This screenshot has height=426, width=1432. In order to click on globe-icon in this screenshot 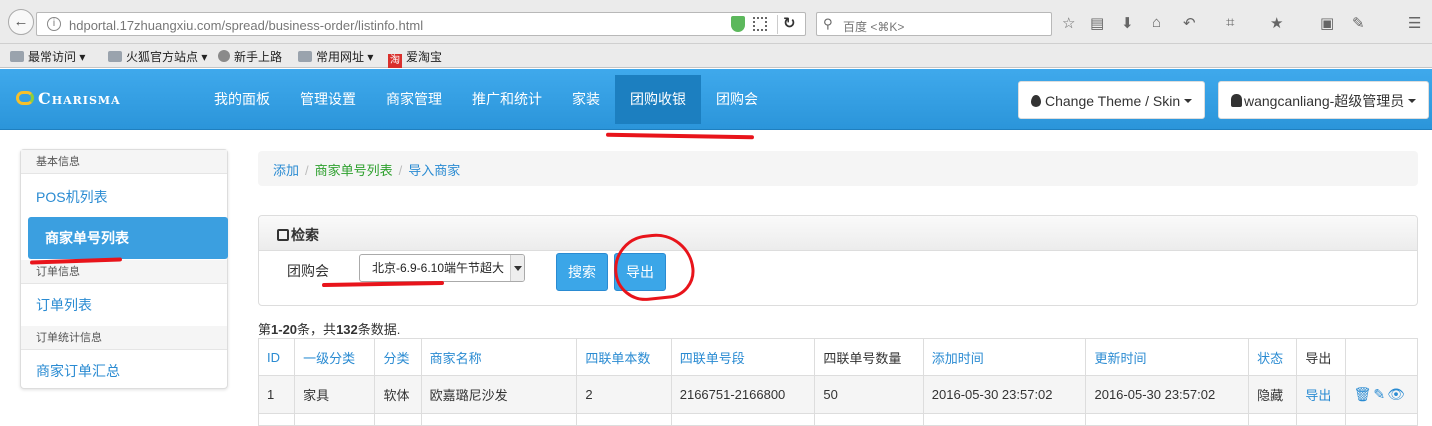, I will do `click(224, 56)`.